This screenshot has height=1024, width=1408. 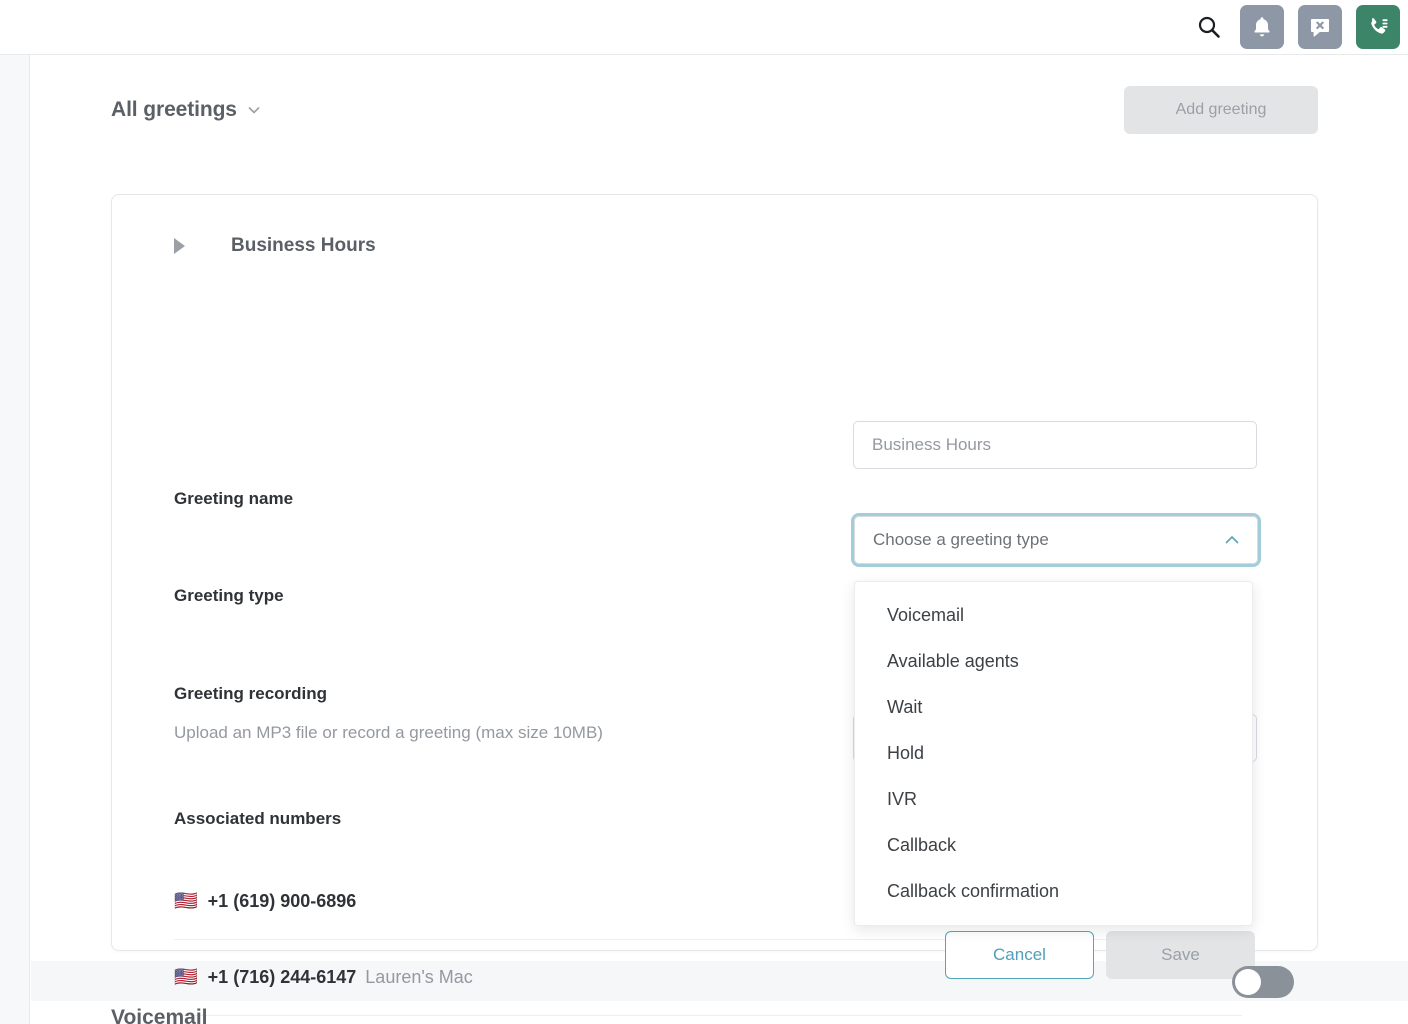 I want to click on associated-number-toggle, so click(x=1263, y=982).